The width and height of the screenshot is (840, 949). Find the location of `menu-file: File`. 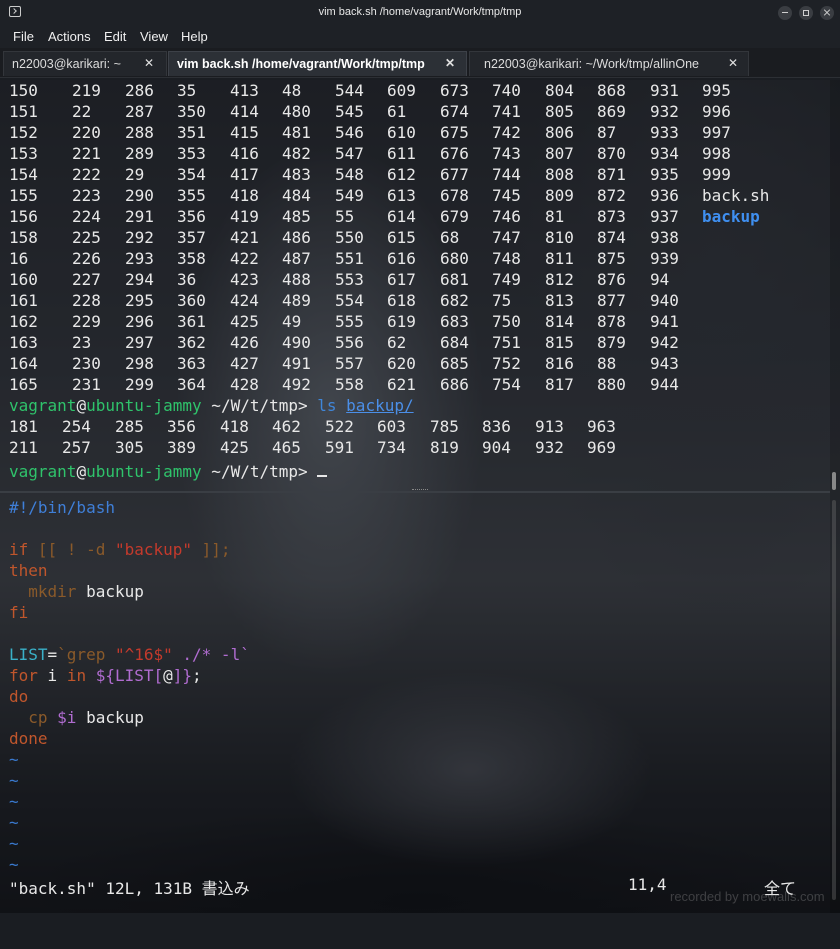

menu-file: File is located at coordinates (23, 36).